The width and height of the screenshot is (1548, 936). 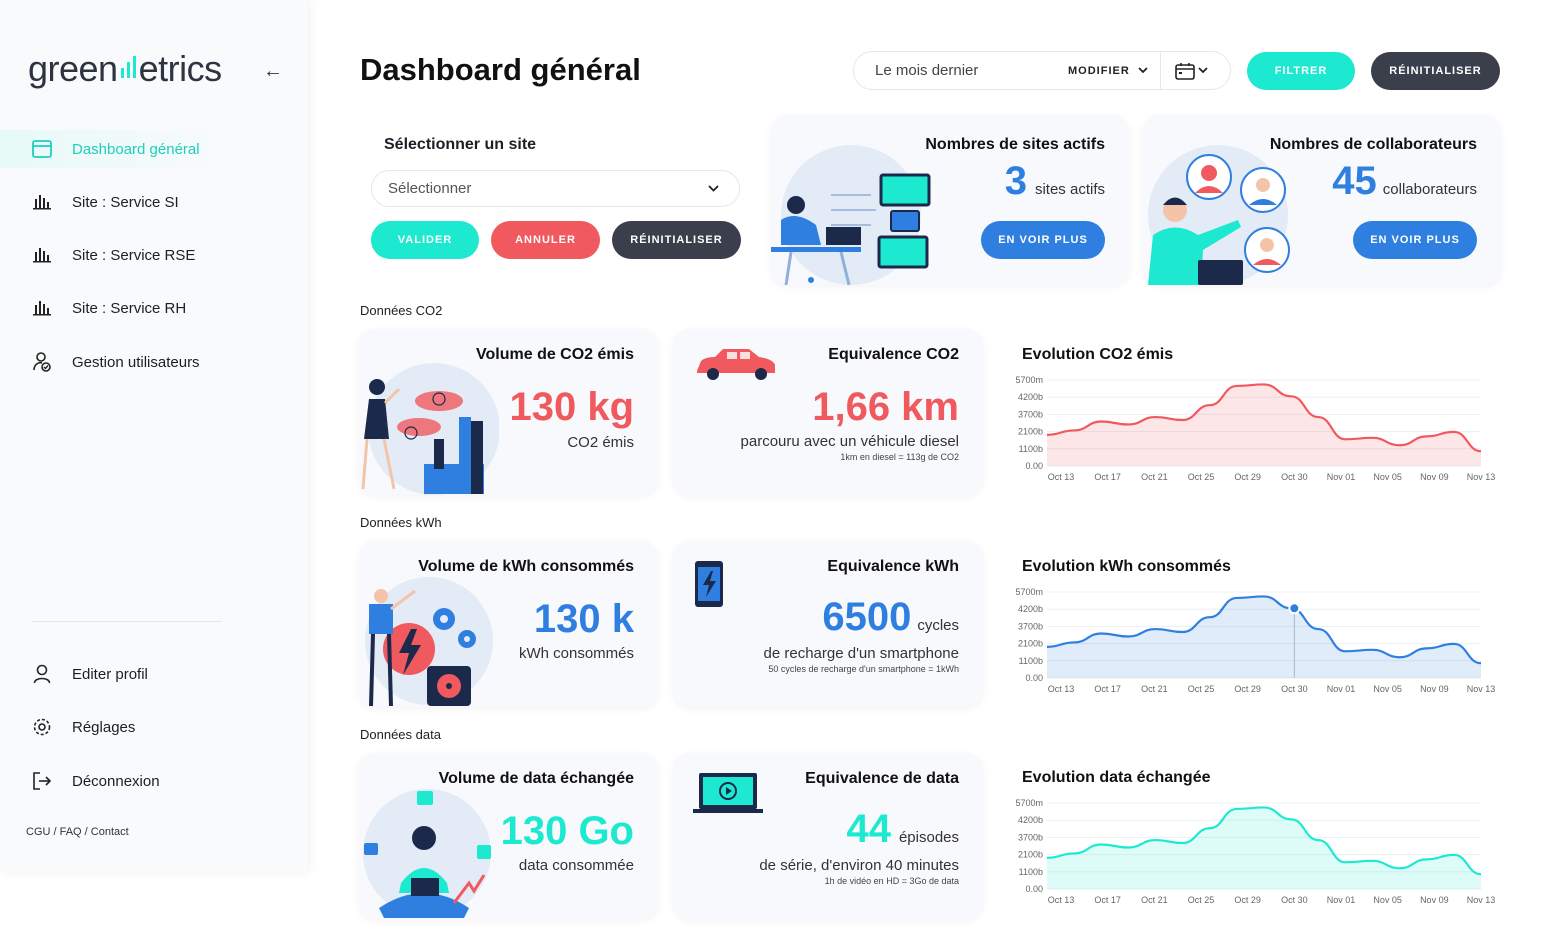 What do you see at coordinates (1160, 70) in the screenshot?
I see `period-separator` at bounding box center [1160, 70].